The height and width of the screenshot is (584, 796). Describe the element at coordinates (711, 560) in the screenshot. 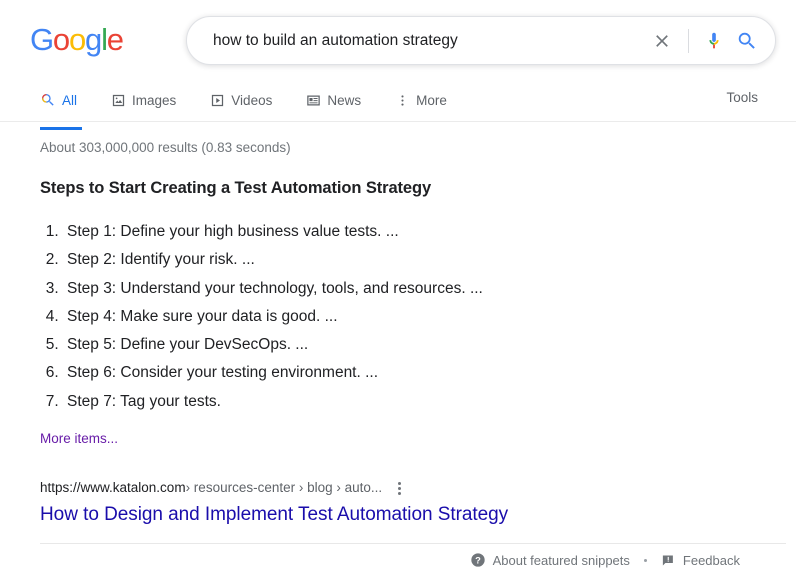

I see `feedback-label: Feedback` at that location.